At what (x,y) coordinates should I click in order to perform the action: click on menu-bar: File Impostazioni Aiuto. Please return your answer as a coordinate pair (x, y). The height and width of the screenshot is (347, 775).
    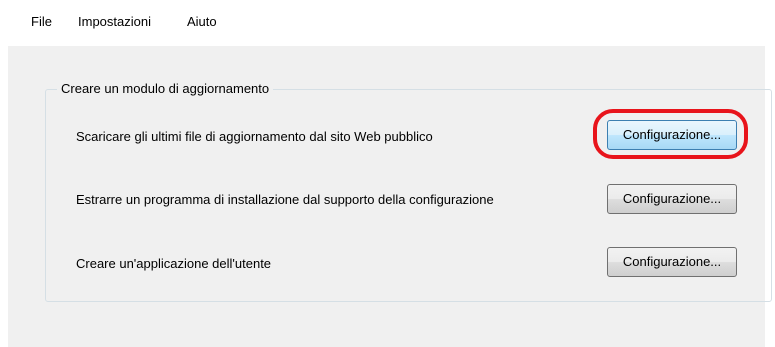
    Looking at the image, I should click on (386, 23).